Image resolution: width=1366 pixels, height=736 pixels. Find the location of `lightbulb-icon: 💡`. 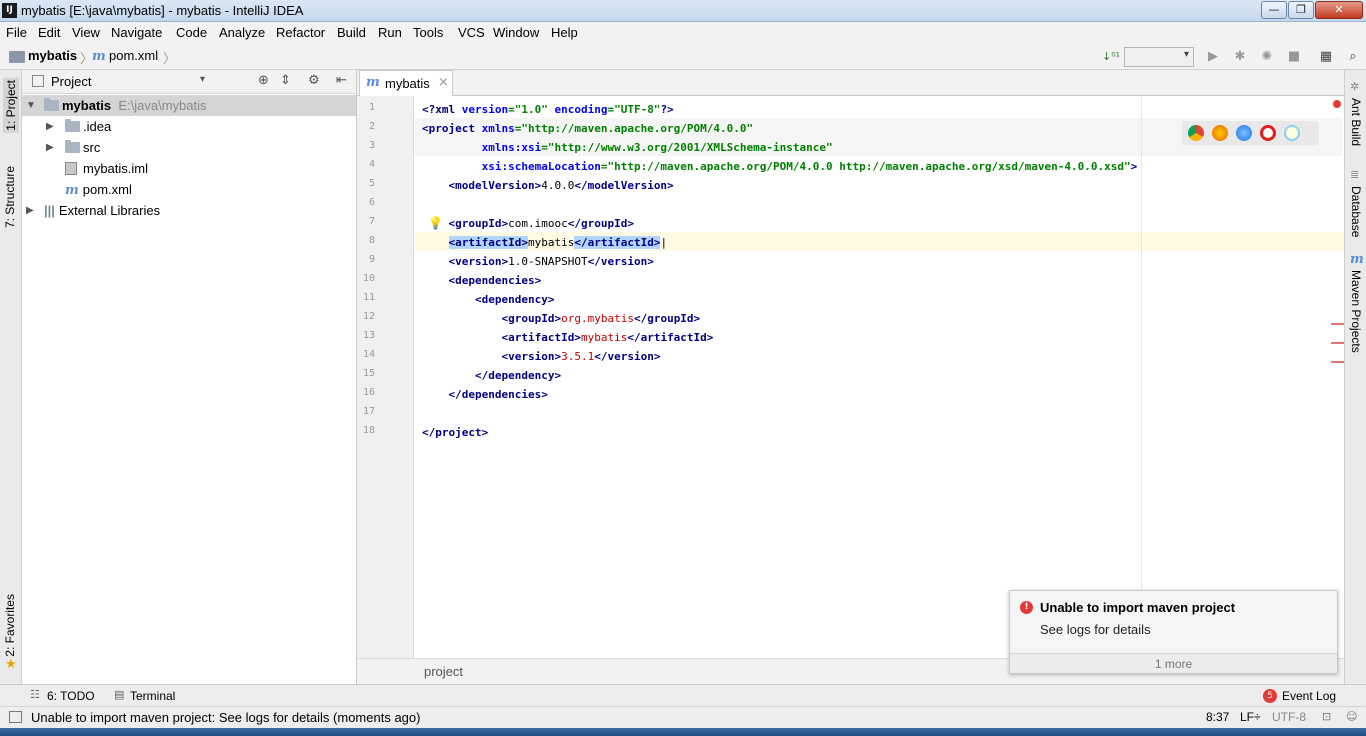

lightbulb-icon: 💡 is located at coordinates (435, 223).